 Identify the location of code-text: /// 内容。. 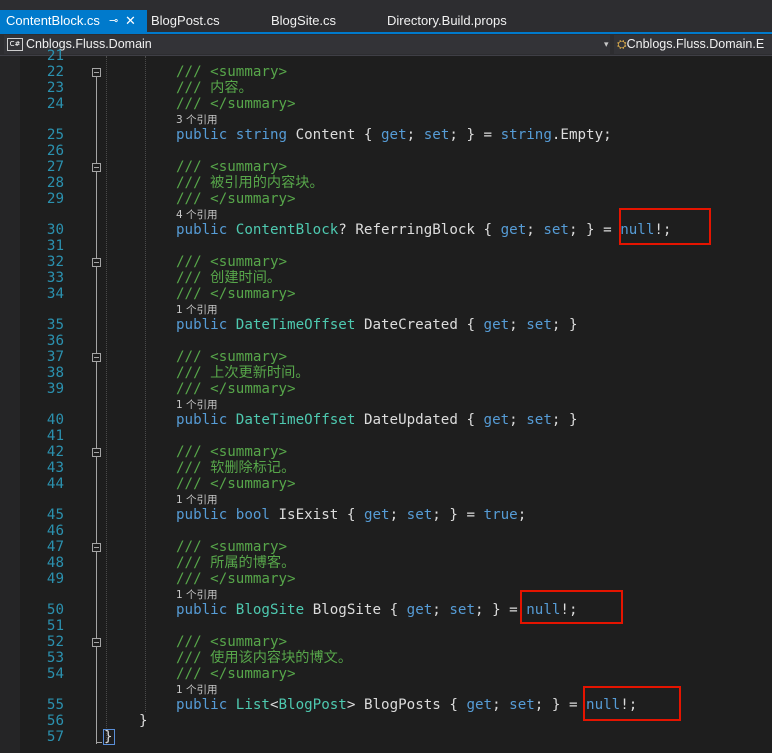
(214, 88).